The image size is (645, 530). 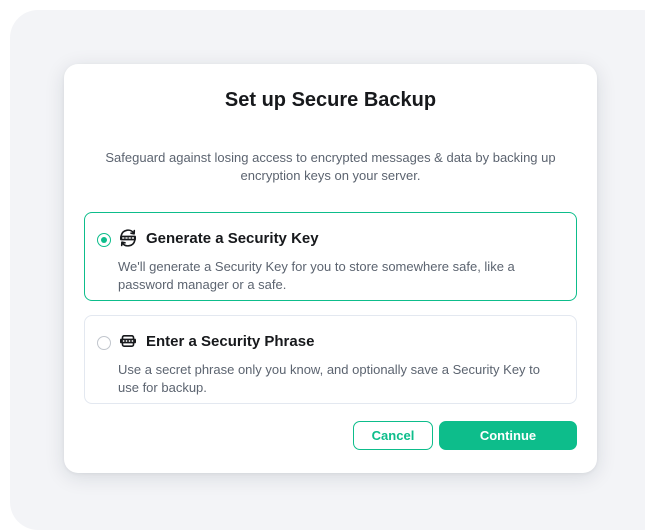 What do you see at coordinates (393, 435) in the screenshot?
I see `cancel-button: Cancel` at bounding box center [393, 435].